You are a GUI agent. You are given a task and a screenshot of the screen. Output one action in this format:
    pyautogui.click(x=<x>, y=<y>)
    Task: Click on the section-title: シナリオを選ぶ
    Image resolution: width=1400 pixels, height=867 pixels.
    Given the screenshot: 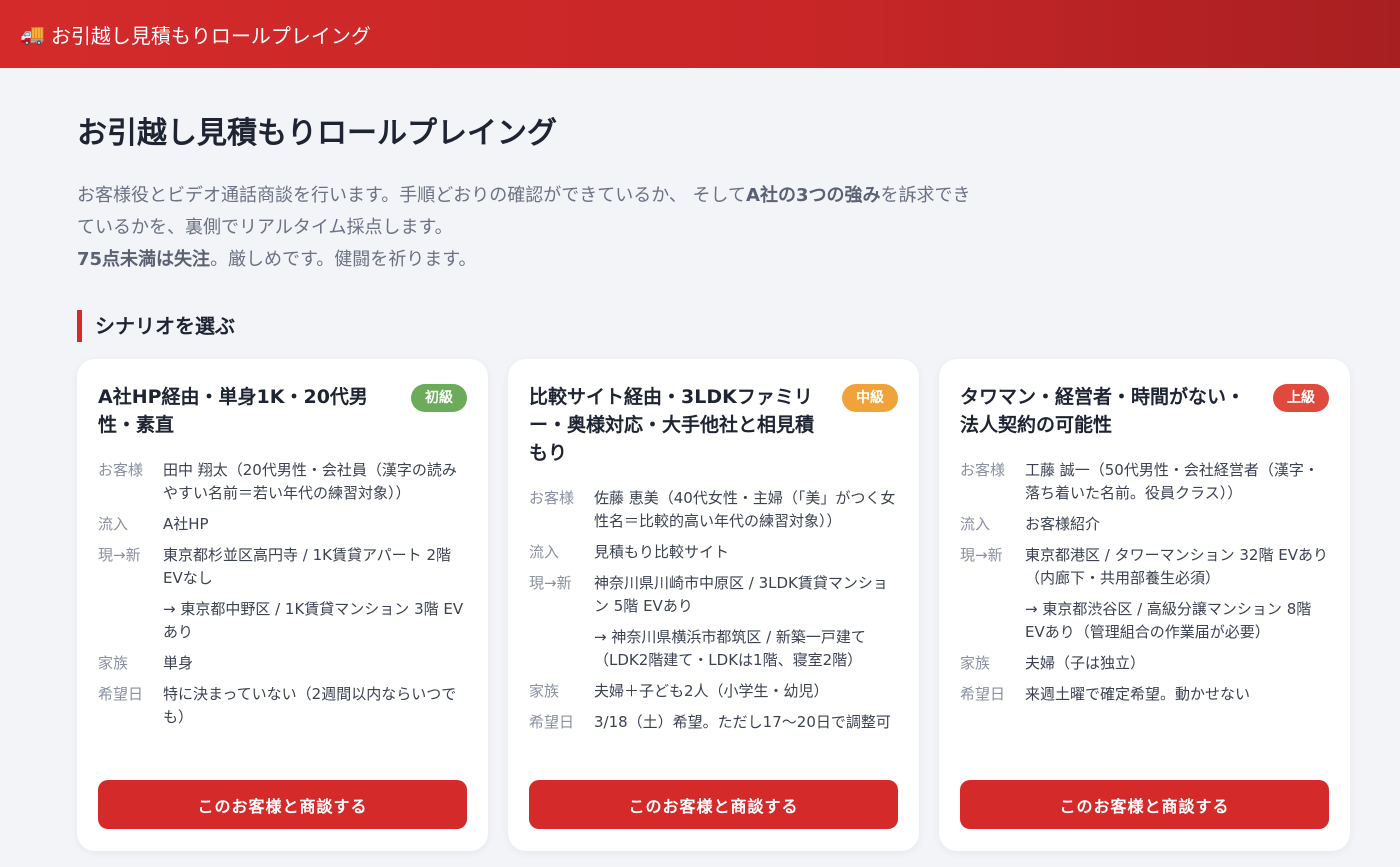 What is the action you would take?
    pyautogui.click(x=738, y=326)
    